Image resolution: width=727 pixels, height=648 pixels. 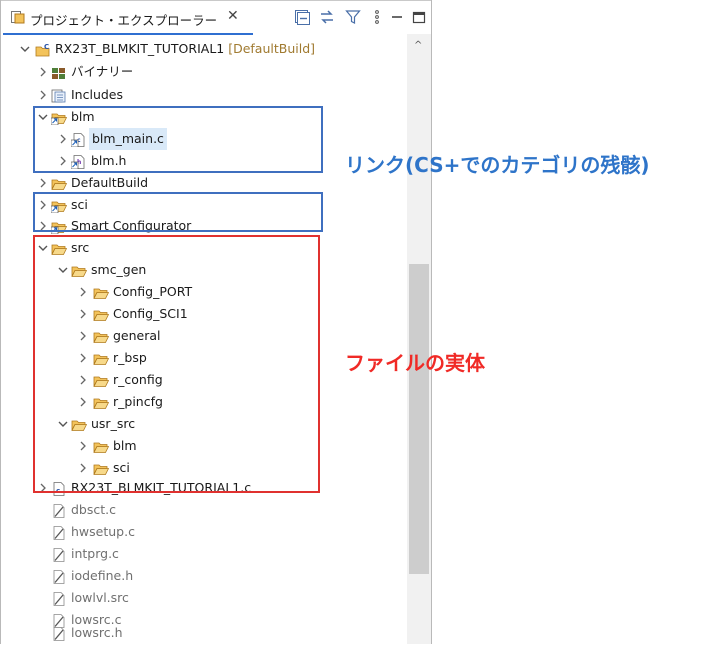 What do you see at coordinates (59, 72) in the screenshot?
I see `binaries-icon` at bounding box center [59, 72].